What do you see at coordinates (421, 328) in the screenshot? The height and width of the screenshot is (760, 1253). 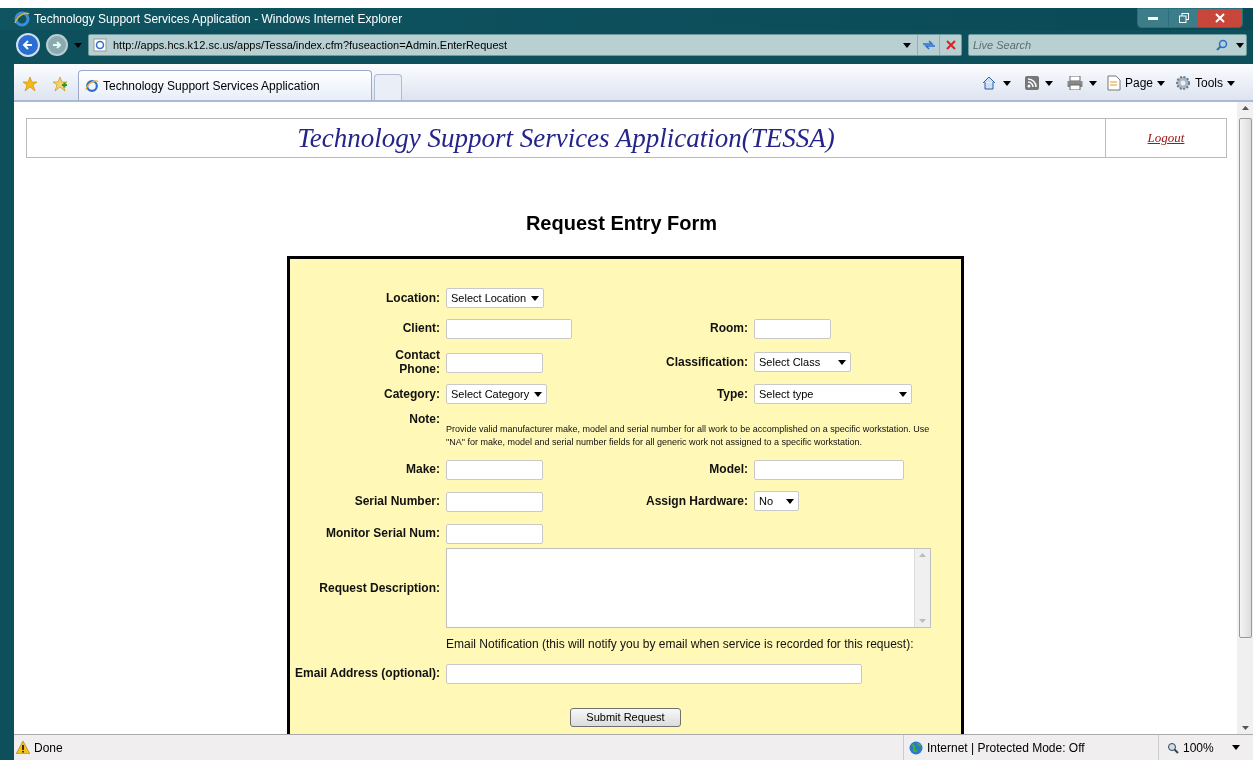 I see `field-label: Client:` at bounding box center [421, 328].